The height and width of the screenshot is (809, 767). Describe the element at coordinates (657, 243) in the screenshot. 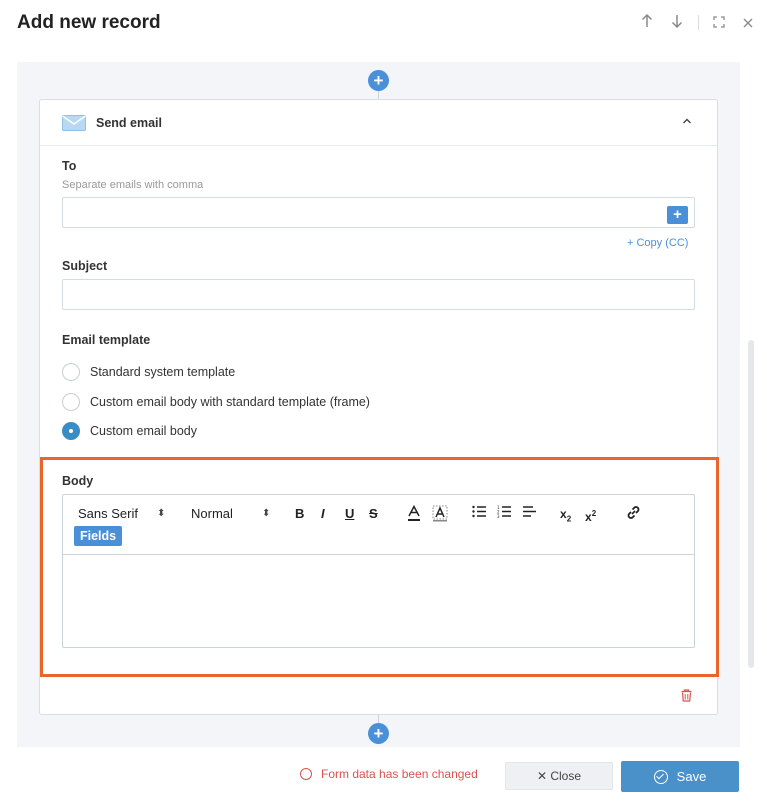

I see `copy-cc-link: + Copy (CC)` at that location.